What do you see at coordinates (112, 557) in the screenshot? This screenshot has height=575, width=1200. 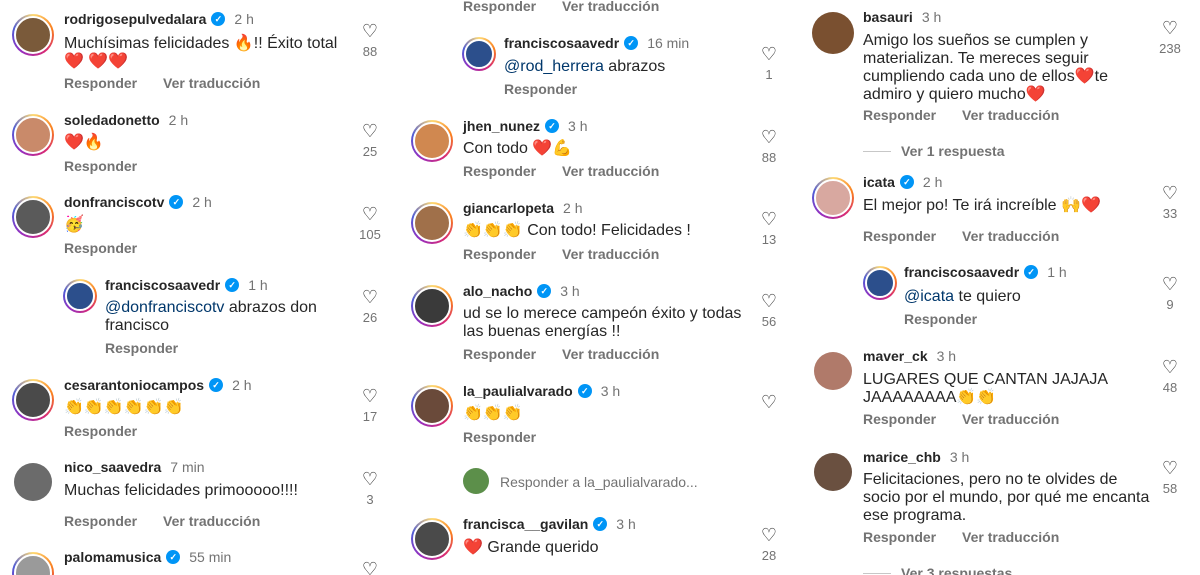 I see `comment-username: palomamusica` at bounding box center [112, 557].